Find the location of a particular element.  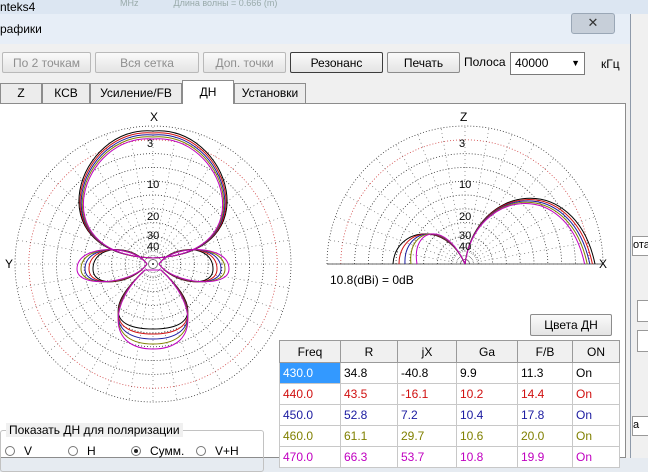

cell-r: 34.8 is located at coordinates (369, 373).